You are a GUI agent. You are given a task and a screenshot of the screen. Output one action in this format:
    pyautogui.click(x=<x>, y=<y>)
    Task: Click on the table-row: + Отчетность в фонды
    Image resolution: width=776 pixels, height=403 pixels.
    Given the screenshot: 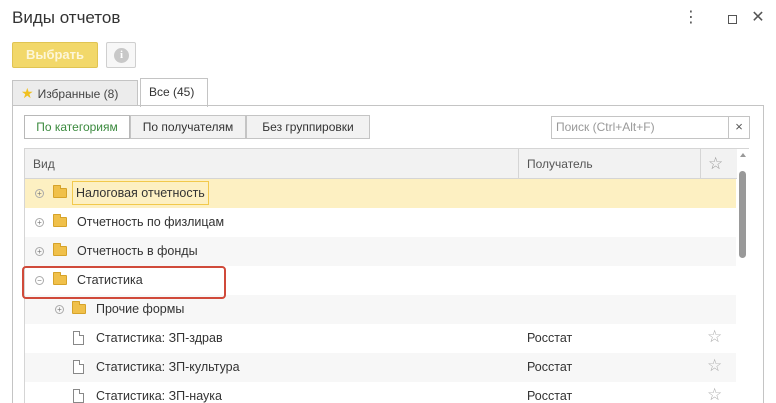 What is the action you would take?
    pyautogui.click(x=380, y=251)
    